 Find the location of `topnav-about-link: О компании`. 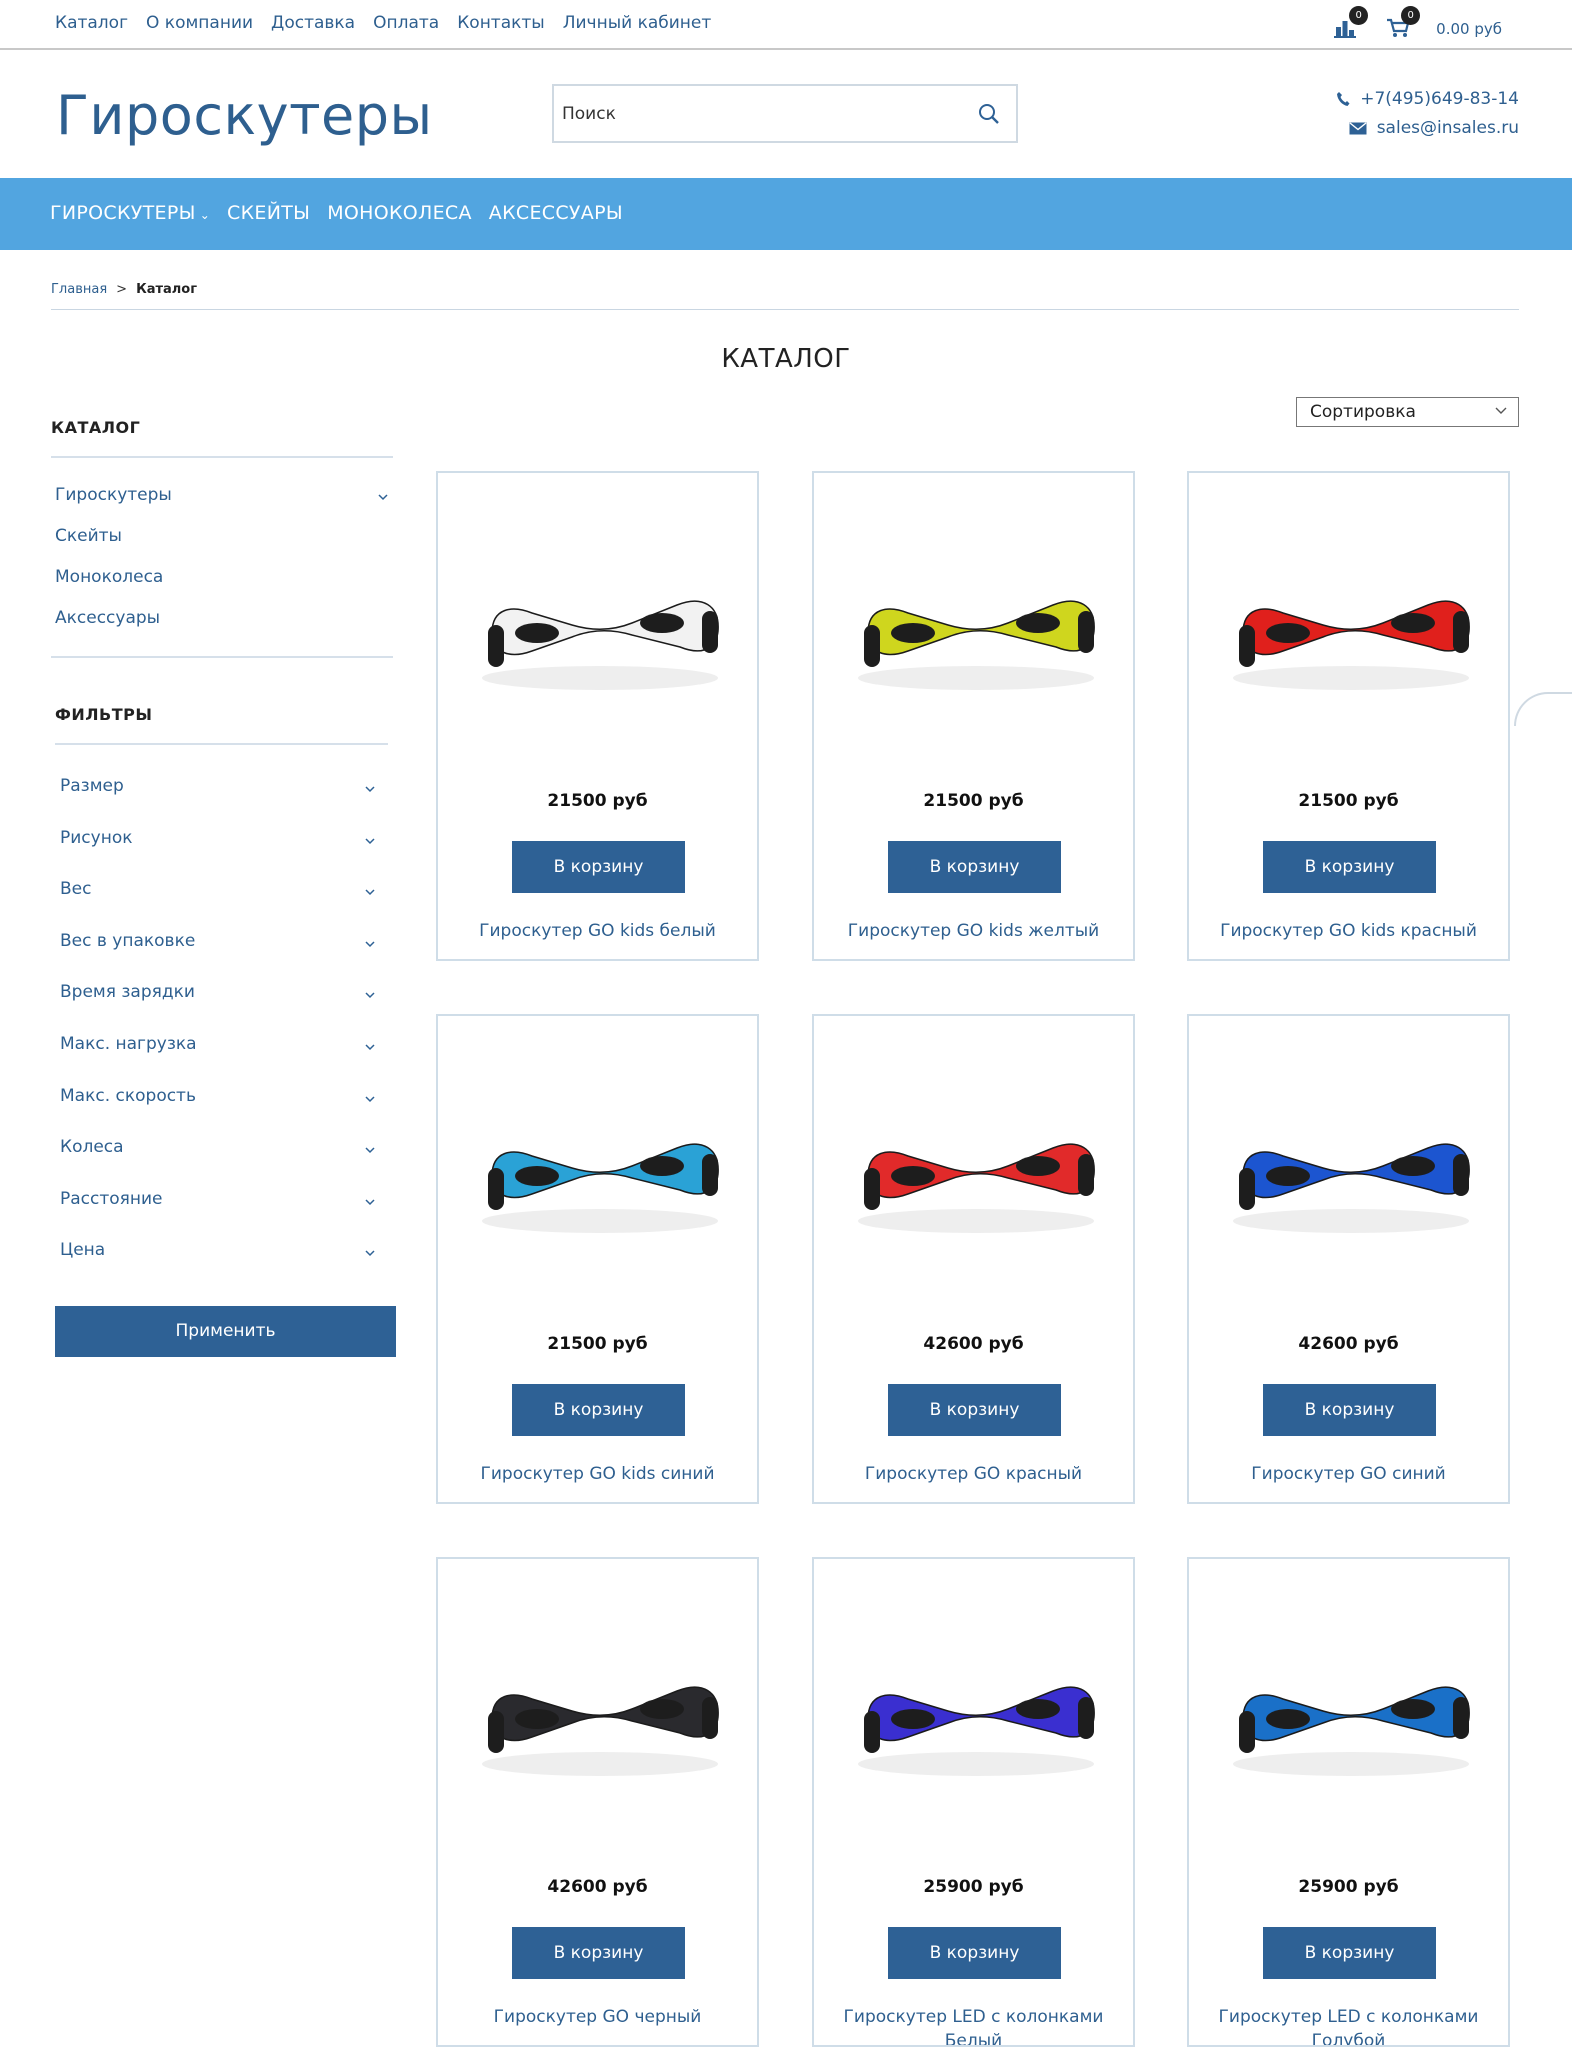

topnav-about-link: О компании is located at coordinates (199, 23).